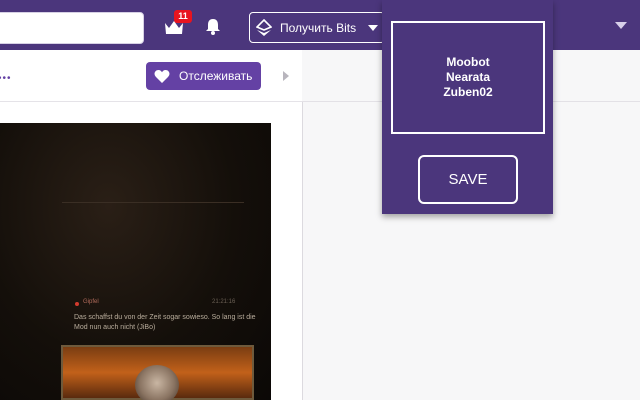 The width and height of the screenshot is (640, 400). What do you see at coordinates (162, 76) in the screenshot?
I see `heart-icon` at bounding box center [162, 76].